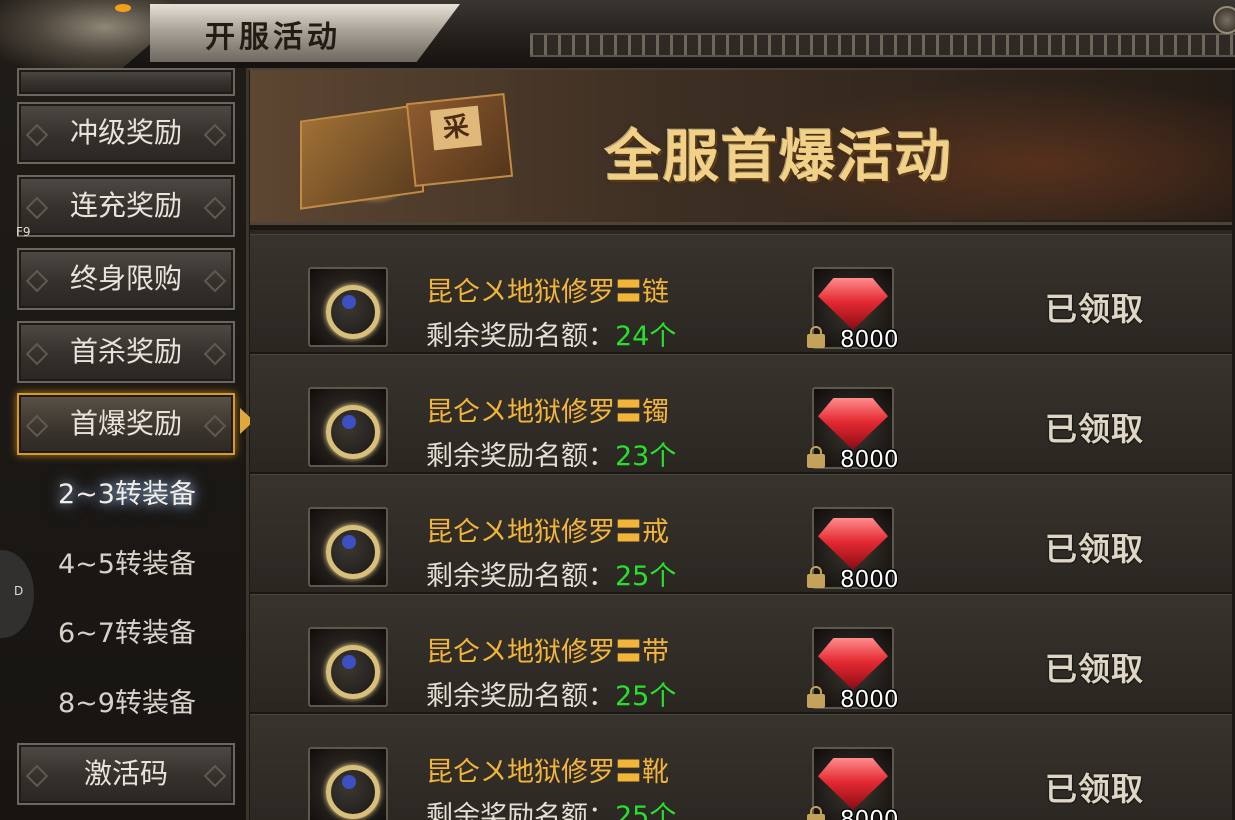 This screenshot has width=1235, height=820. I want to click on sub-item-tier-4-5: 4~5转装备, so click(127, 565).